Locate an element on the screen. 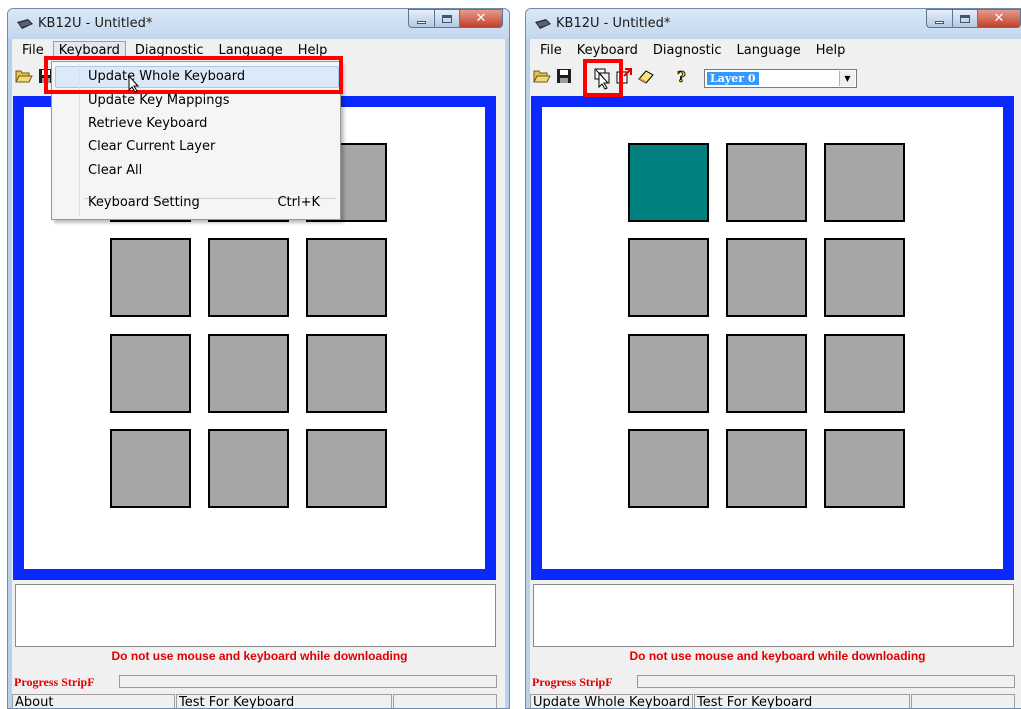 The height and width of the screenshot is (709, 1021). menu-item-update-key-mappings: Update Key Mappings is located at coordinates (158, 100).